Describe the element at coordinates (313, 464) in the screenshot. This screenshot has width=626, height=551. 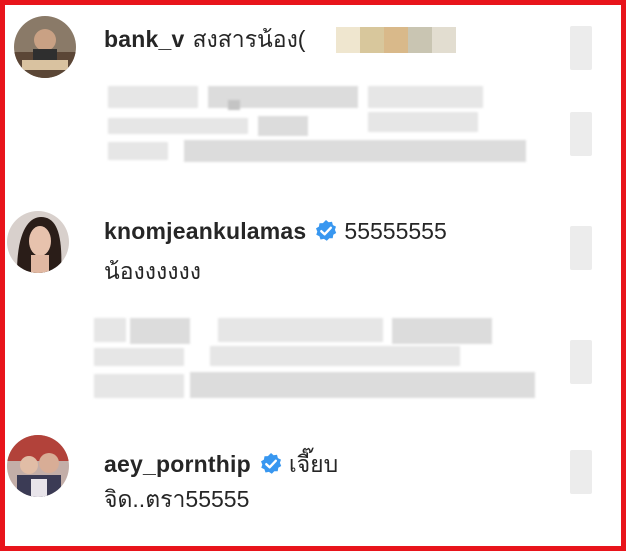
I see `comment-text: เจี๊ยบ` at that location.